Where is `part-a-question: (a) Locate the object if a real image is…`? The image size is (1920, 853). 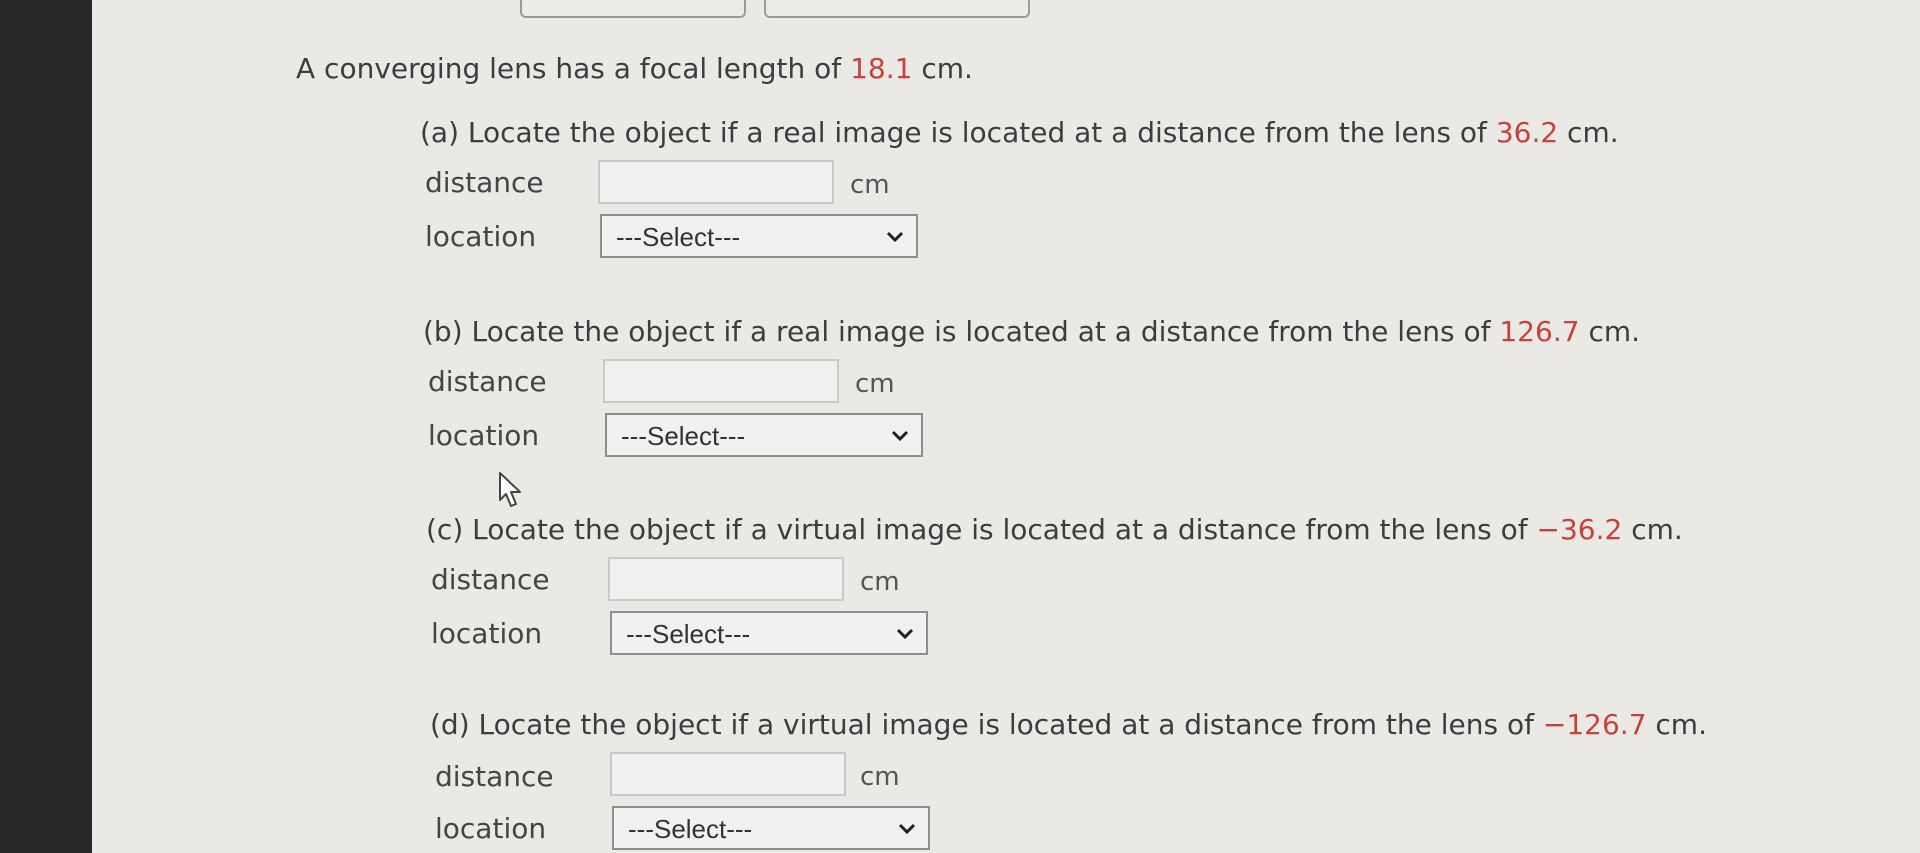
part-a-question: (a) Locate the object if a real image is… is located at coordinates (1019, 132).